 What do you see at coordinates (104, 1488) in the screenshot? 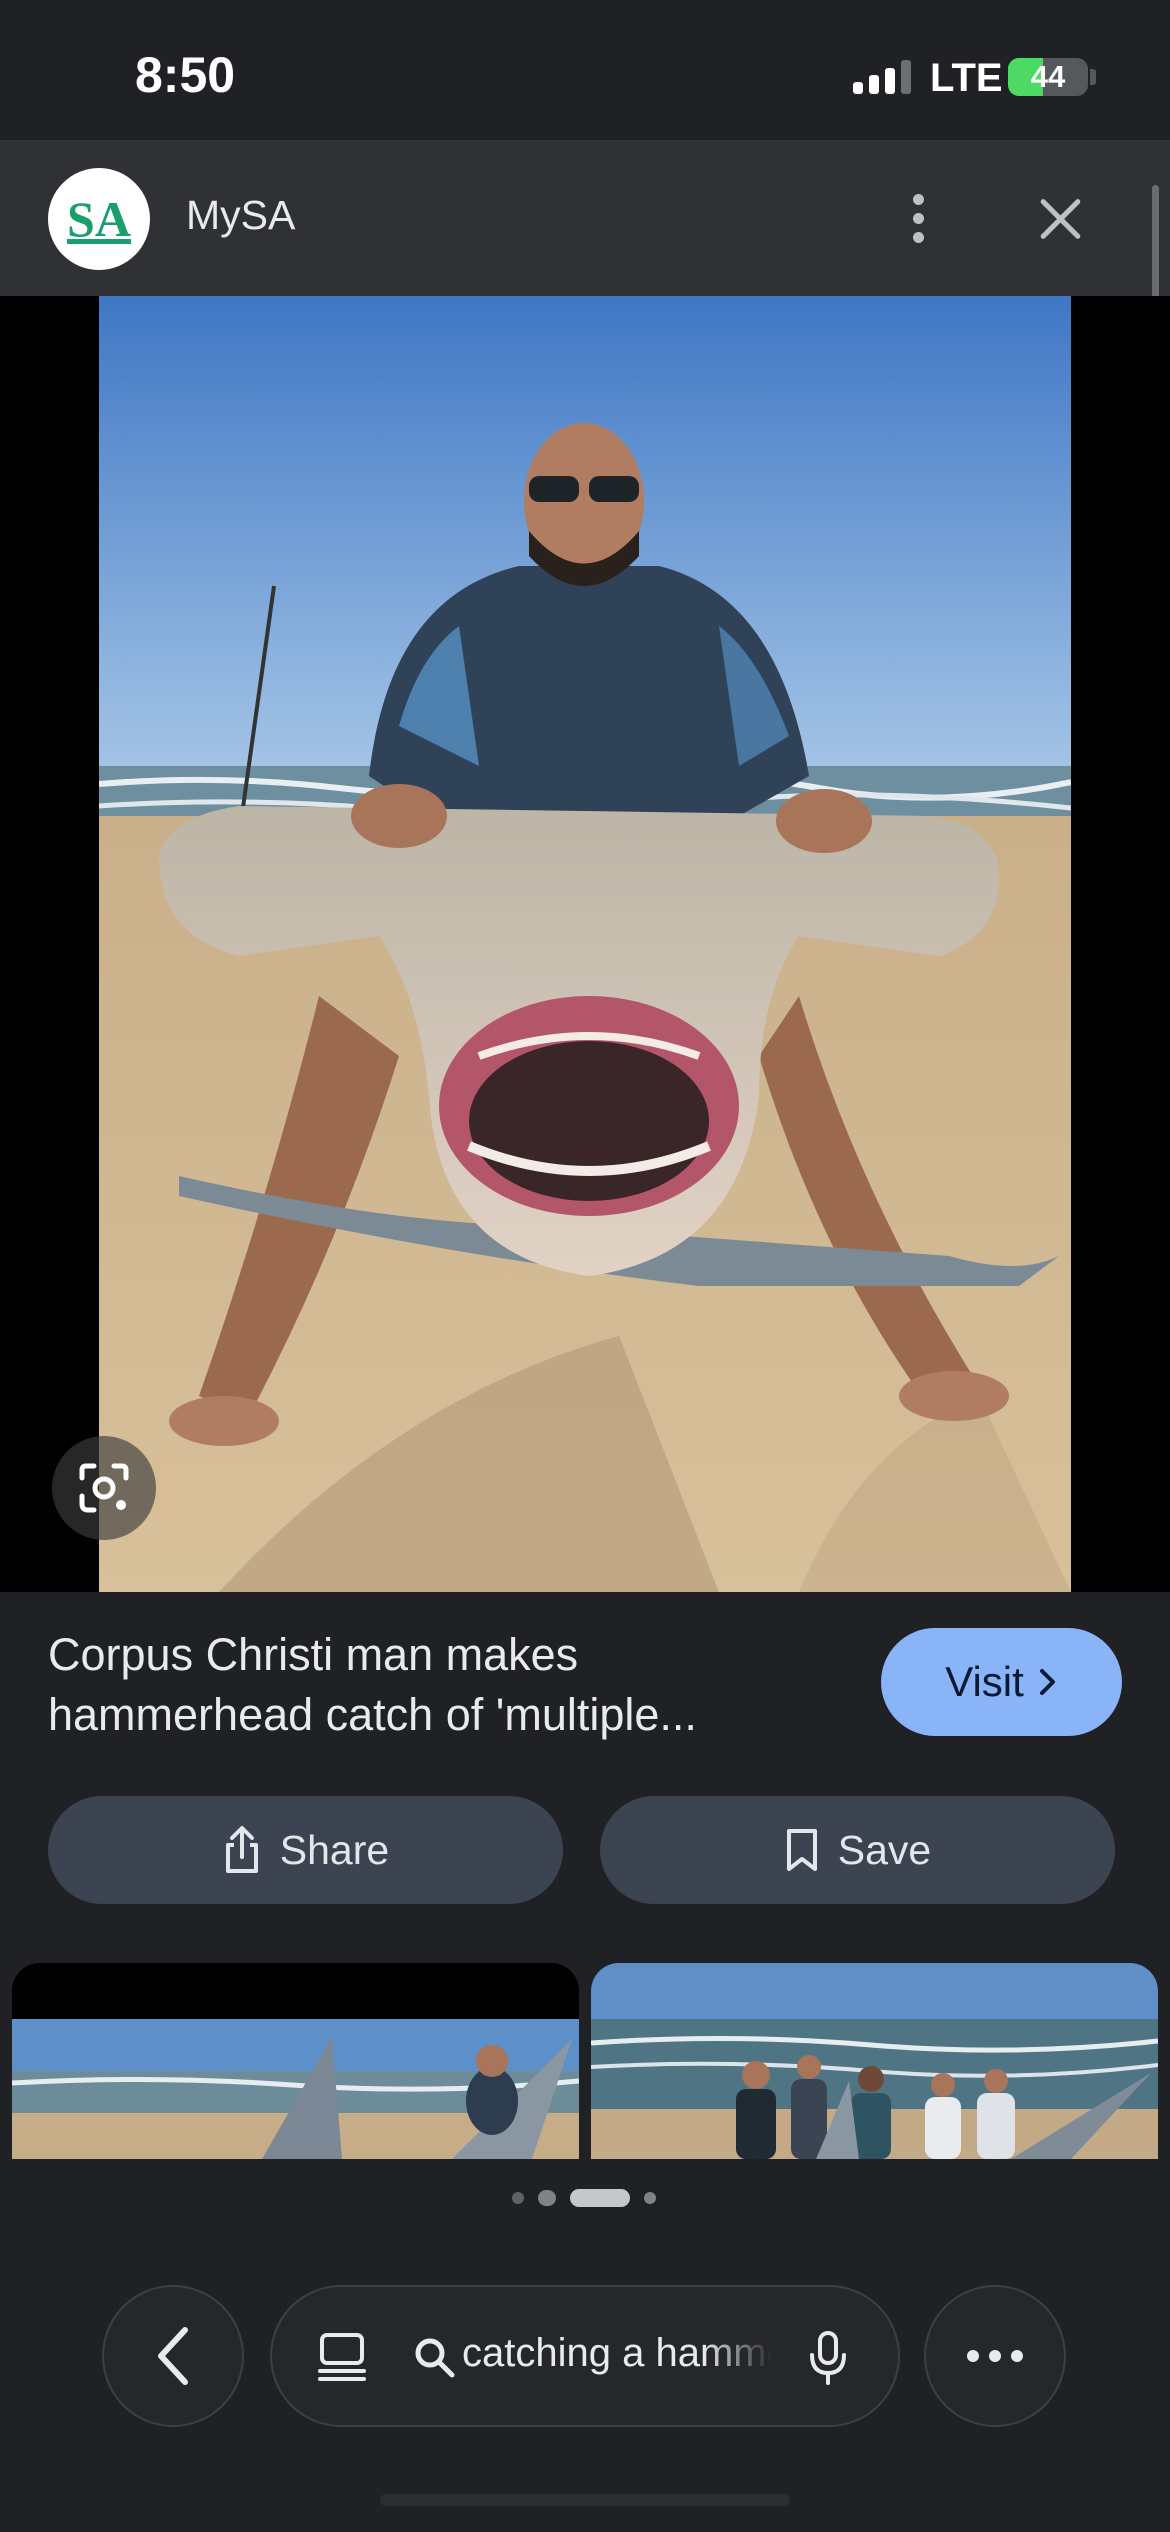
I see `lens-icon` at bounding box center [104, 1488].